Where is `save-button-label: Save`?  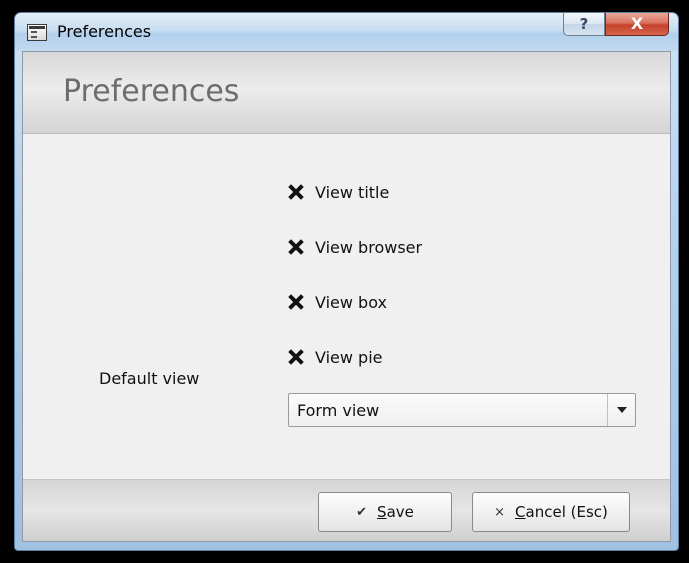
save-button-label: Save is located at coordinates (395, 512).